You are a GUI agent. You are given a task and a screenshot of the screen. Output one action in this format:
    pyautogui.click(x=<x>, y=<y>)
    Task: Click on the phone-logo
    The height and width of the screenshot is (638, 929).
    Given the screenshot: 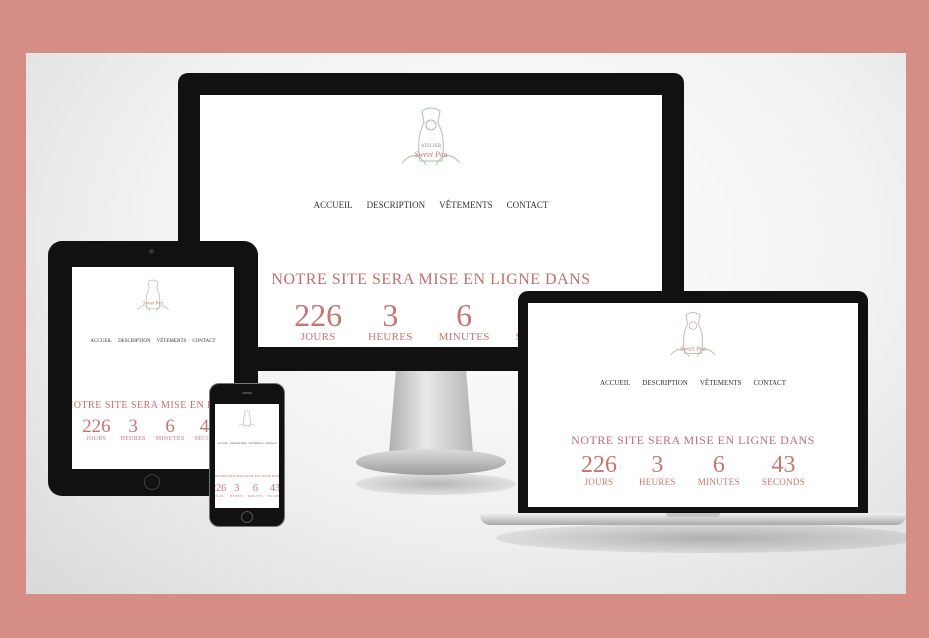 What is the action you would take?
    pyautogui.click(x=247, y=422)
    